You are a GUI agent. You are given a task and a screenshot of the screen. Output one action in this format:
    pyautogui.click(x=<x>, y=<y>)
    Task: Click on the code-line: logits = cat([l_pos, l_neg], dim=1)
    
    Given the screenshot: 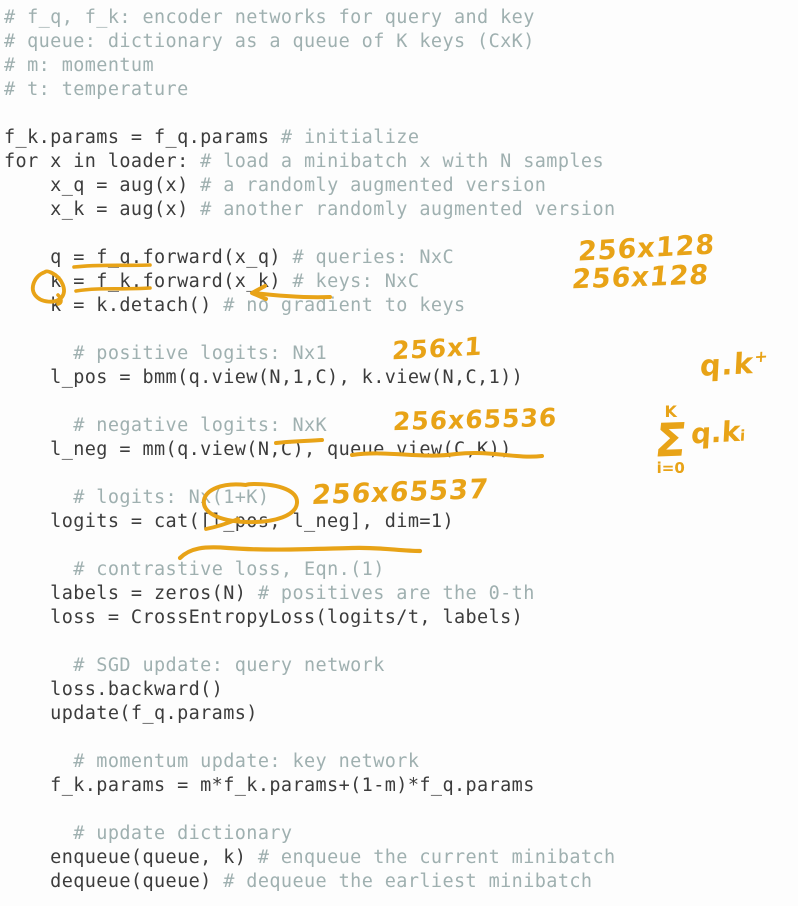 What is the action you would take?
    pyautogui.click(x=399, y=522)
    